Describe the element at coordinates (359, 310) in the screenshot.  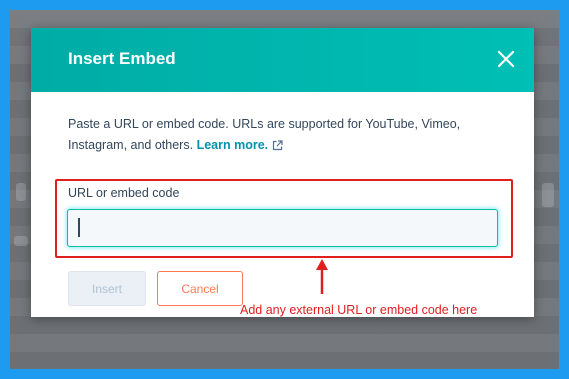
I see `annotation-text: Add any external URL or embed code here` at that location.